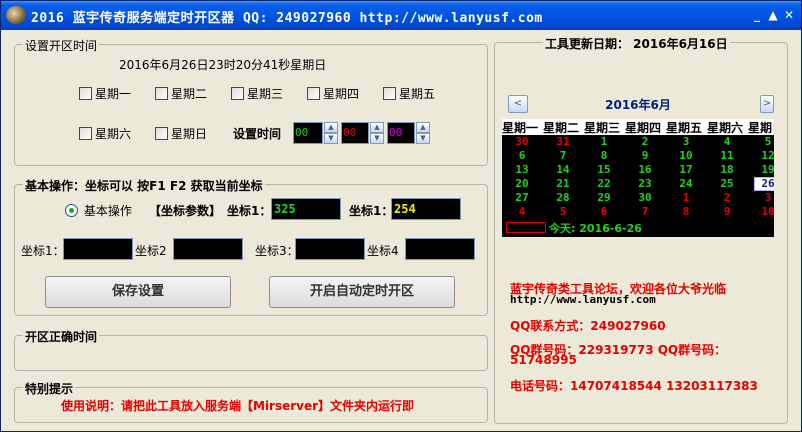 The height and width of the screenshot is (432, 802). Describe the element at coordinates (727, 155) in the screenshot. I see `calendar-day: 11` at that location.